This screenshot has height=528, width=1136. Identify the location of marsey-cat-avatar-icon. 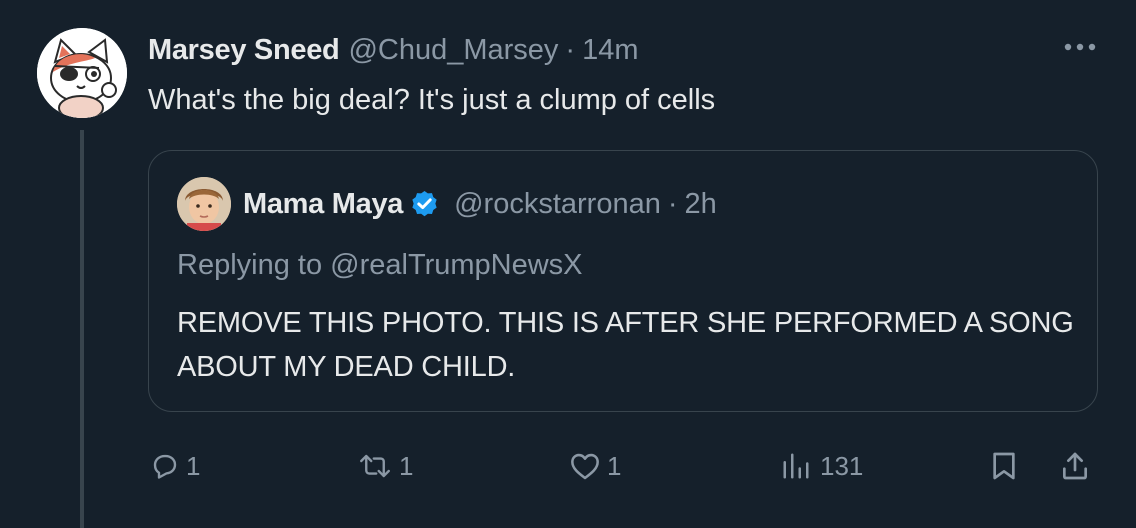
(82, 73).